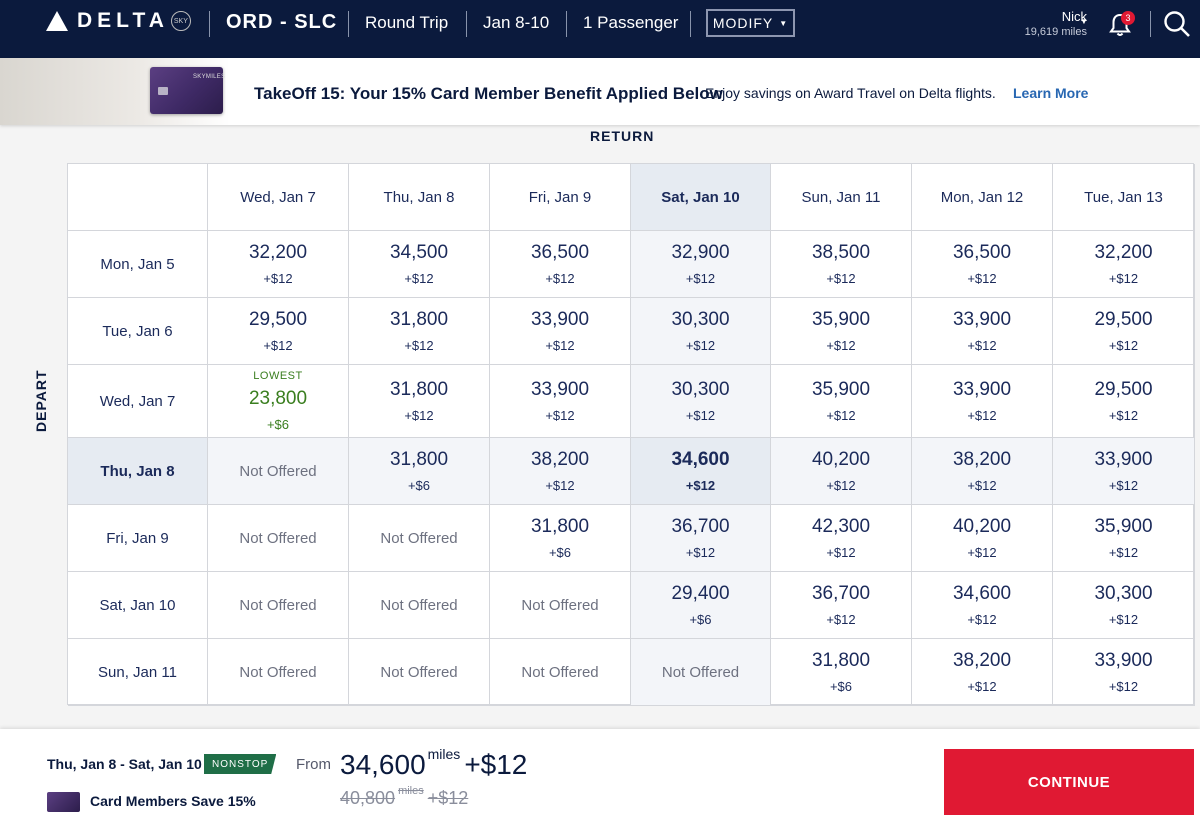  Describe the element at coordinates (411, 791) in the screenshot. I see `miles-unit: miles` at that location.